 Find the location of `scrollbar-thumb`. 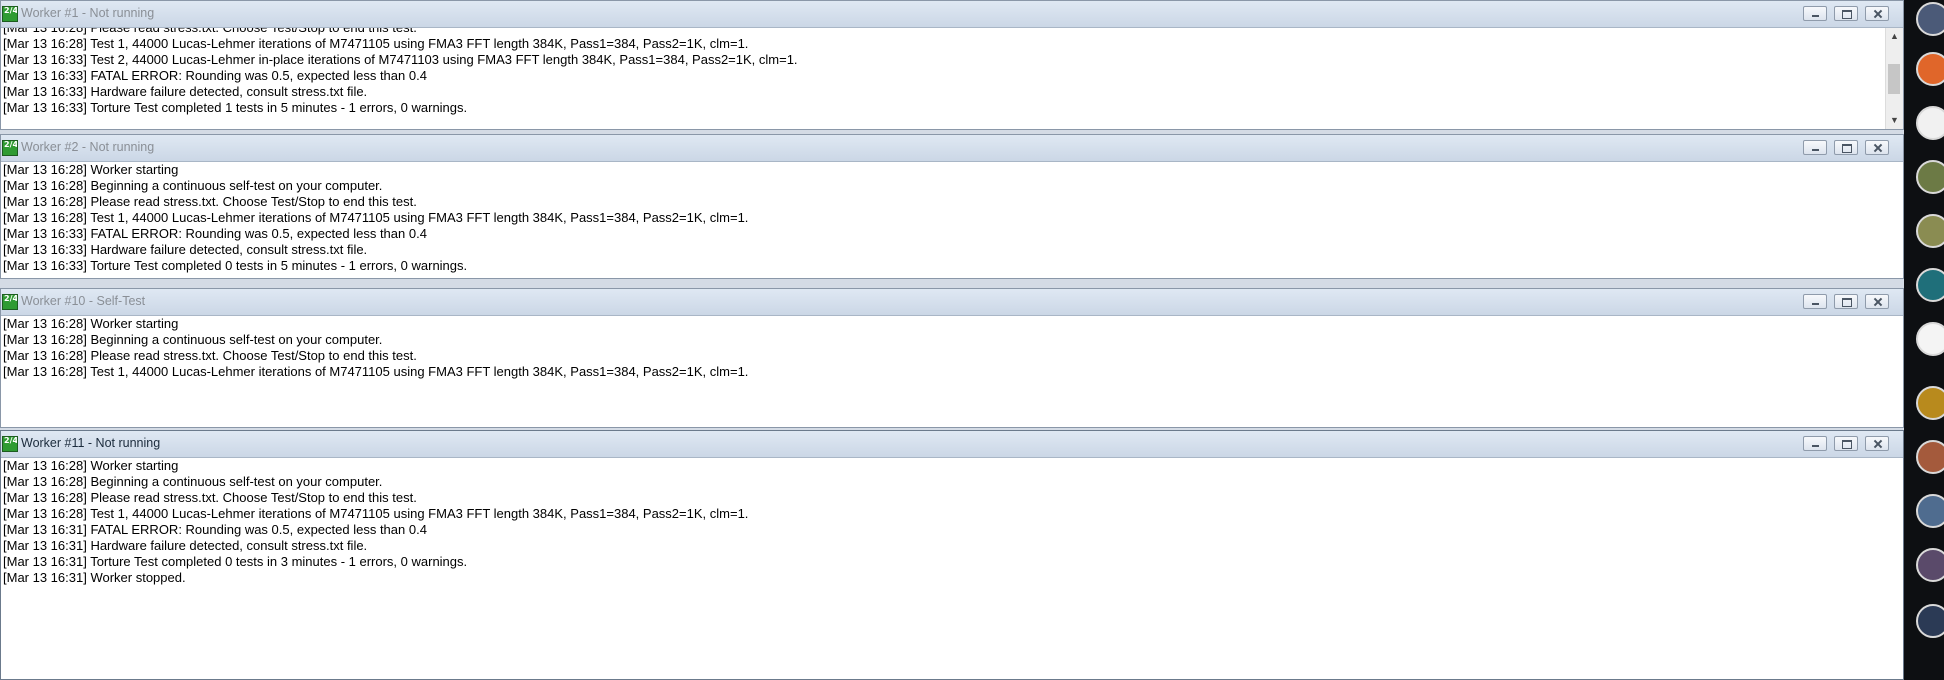

scrollbar-thumb is located at coordinates (1894, 79).